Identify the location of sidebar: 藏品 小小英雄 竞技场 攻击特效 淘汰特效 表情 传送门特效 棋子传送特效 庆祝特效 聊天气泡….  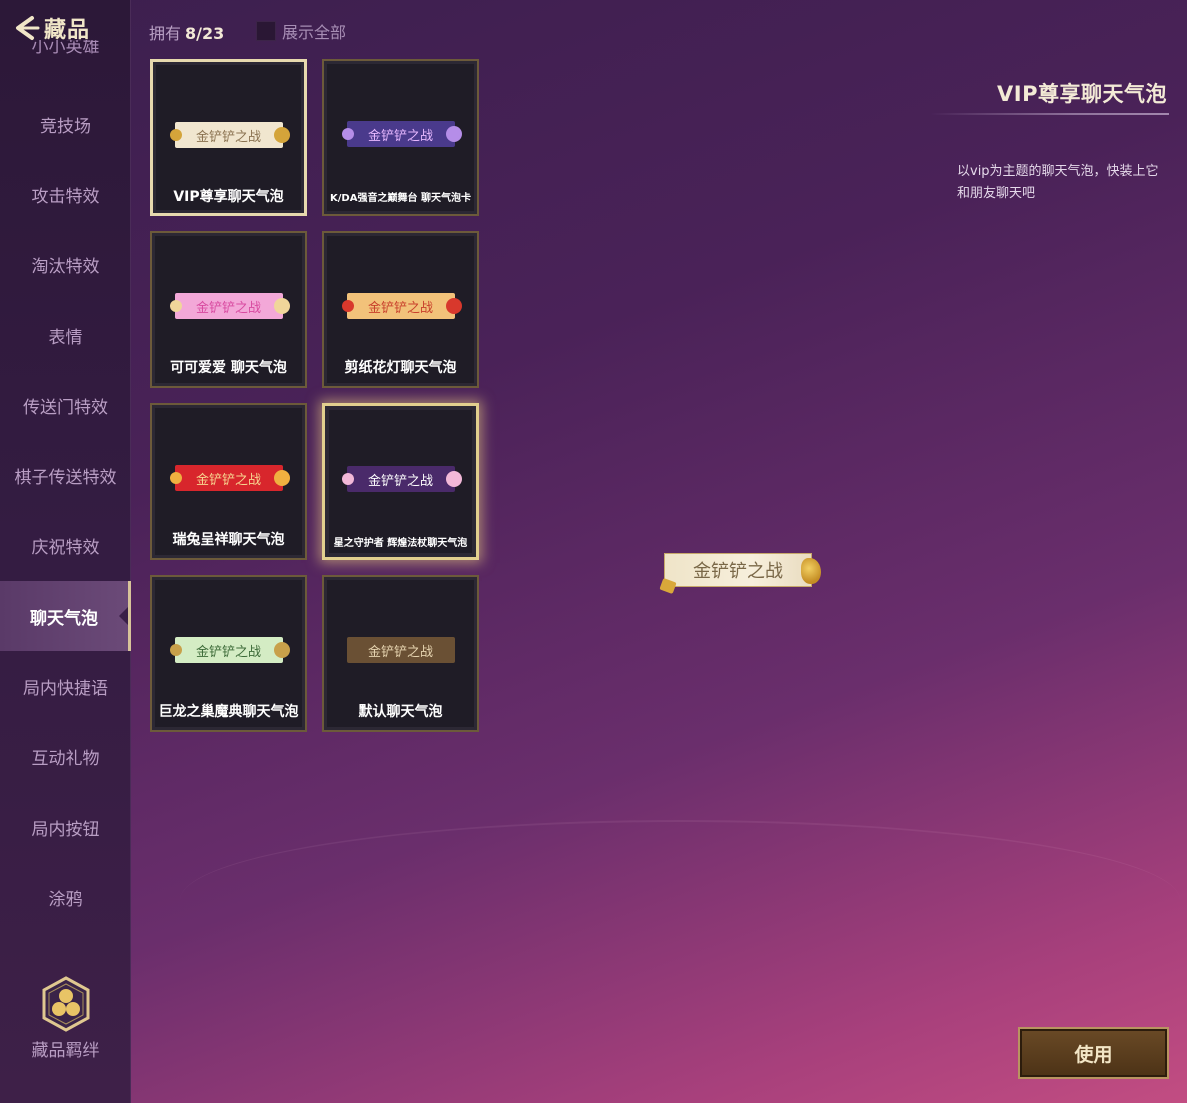
(65, 551).